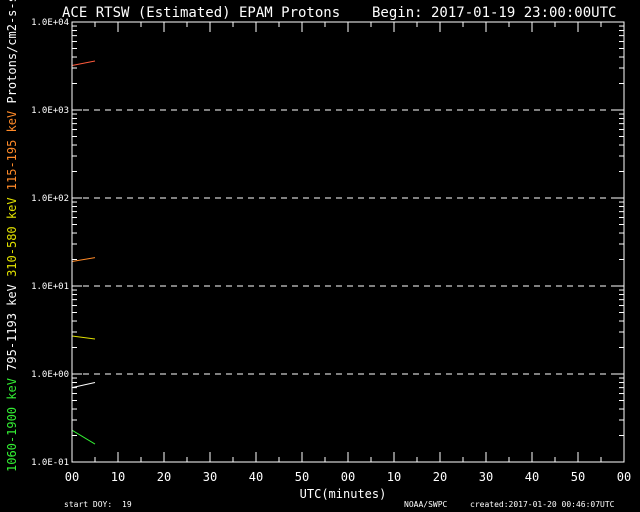 Image resolution: width=640 pixels, height=512 pixels. What do you see at coordinates (50, 287) in the screenshot?
I see `y-tick-label: 1.0E+01` at bounding box center [50, 287].